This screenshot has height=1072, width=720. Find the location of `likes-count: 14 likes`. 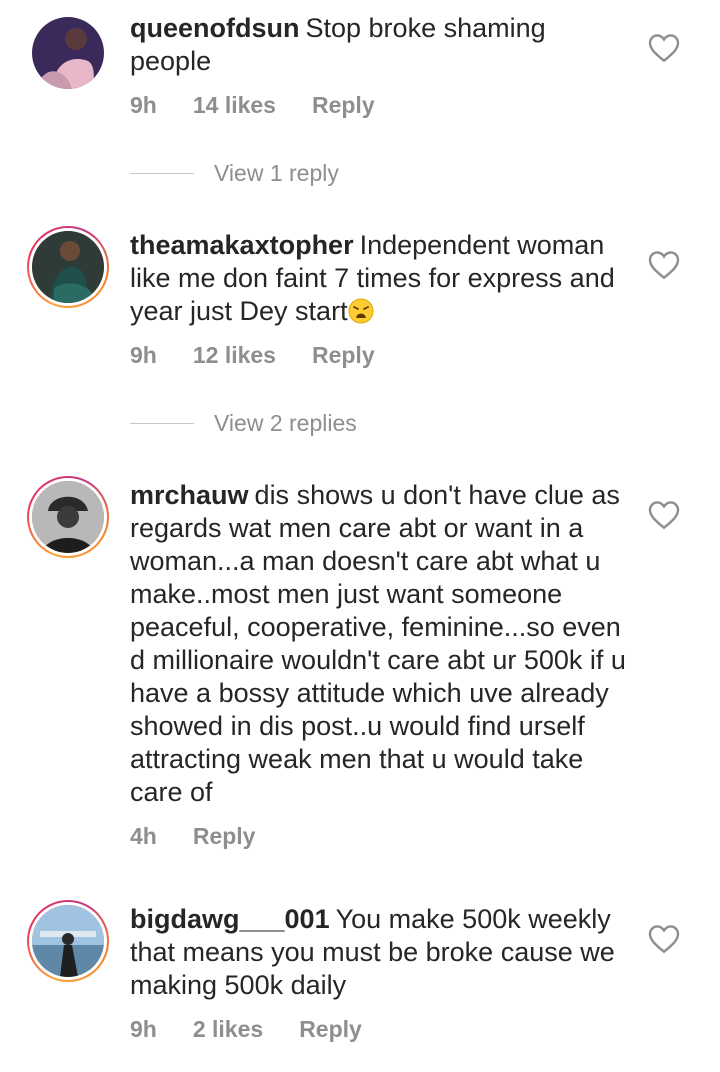

likes-count: 14 likes is located at coordinates (234, 105).